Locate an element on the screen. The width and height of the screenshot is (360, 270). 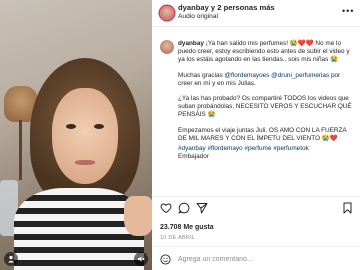
person-face is located at coordinates (85, 136).